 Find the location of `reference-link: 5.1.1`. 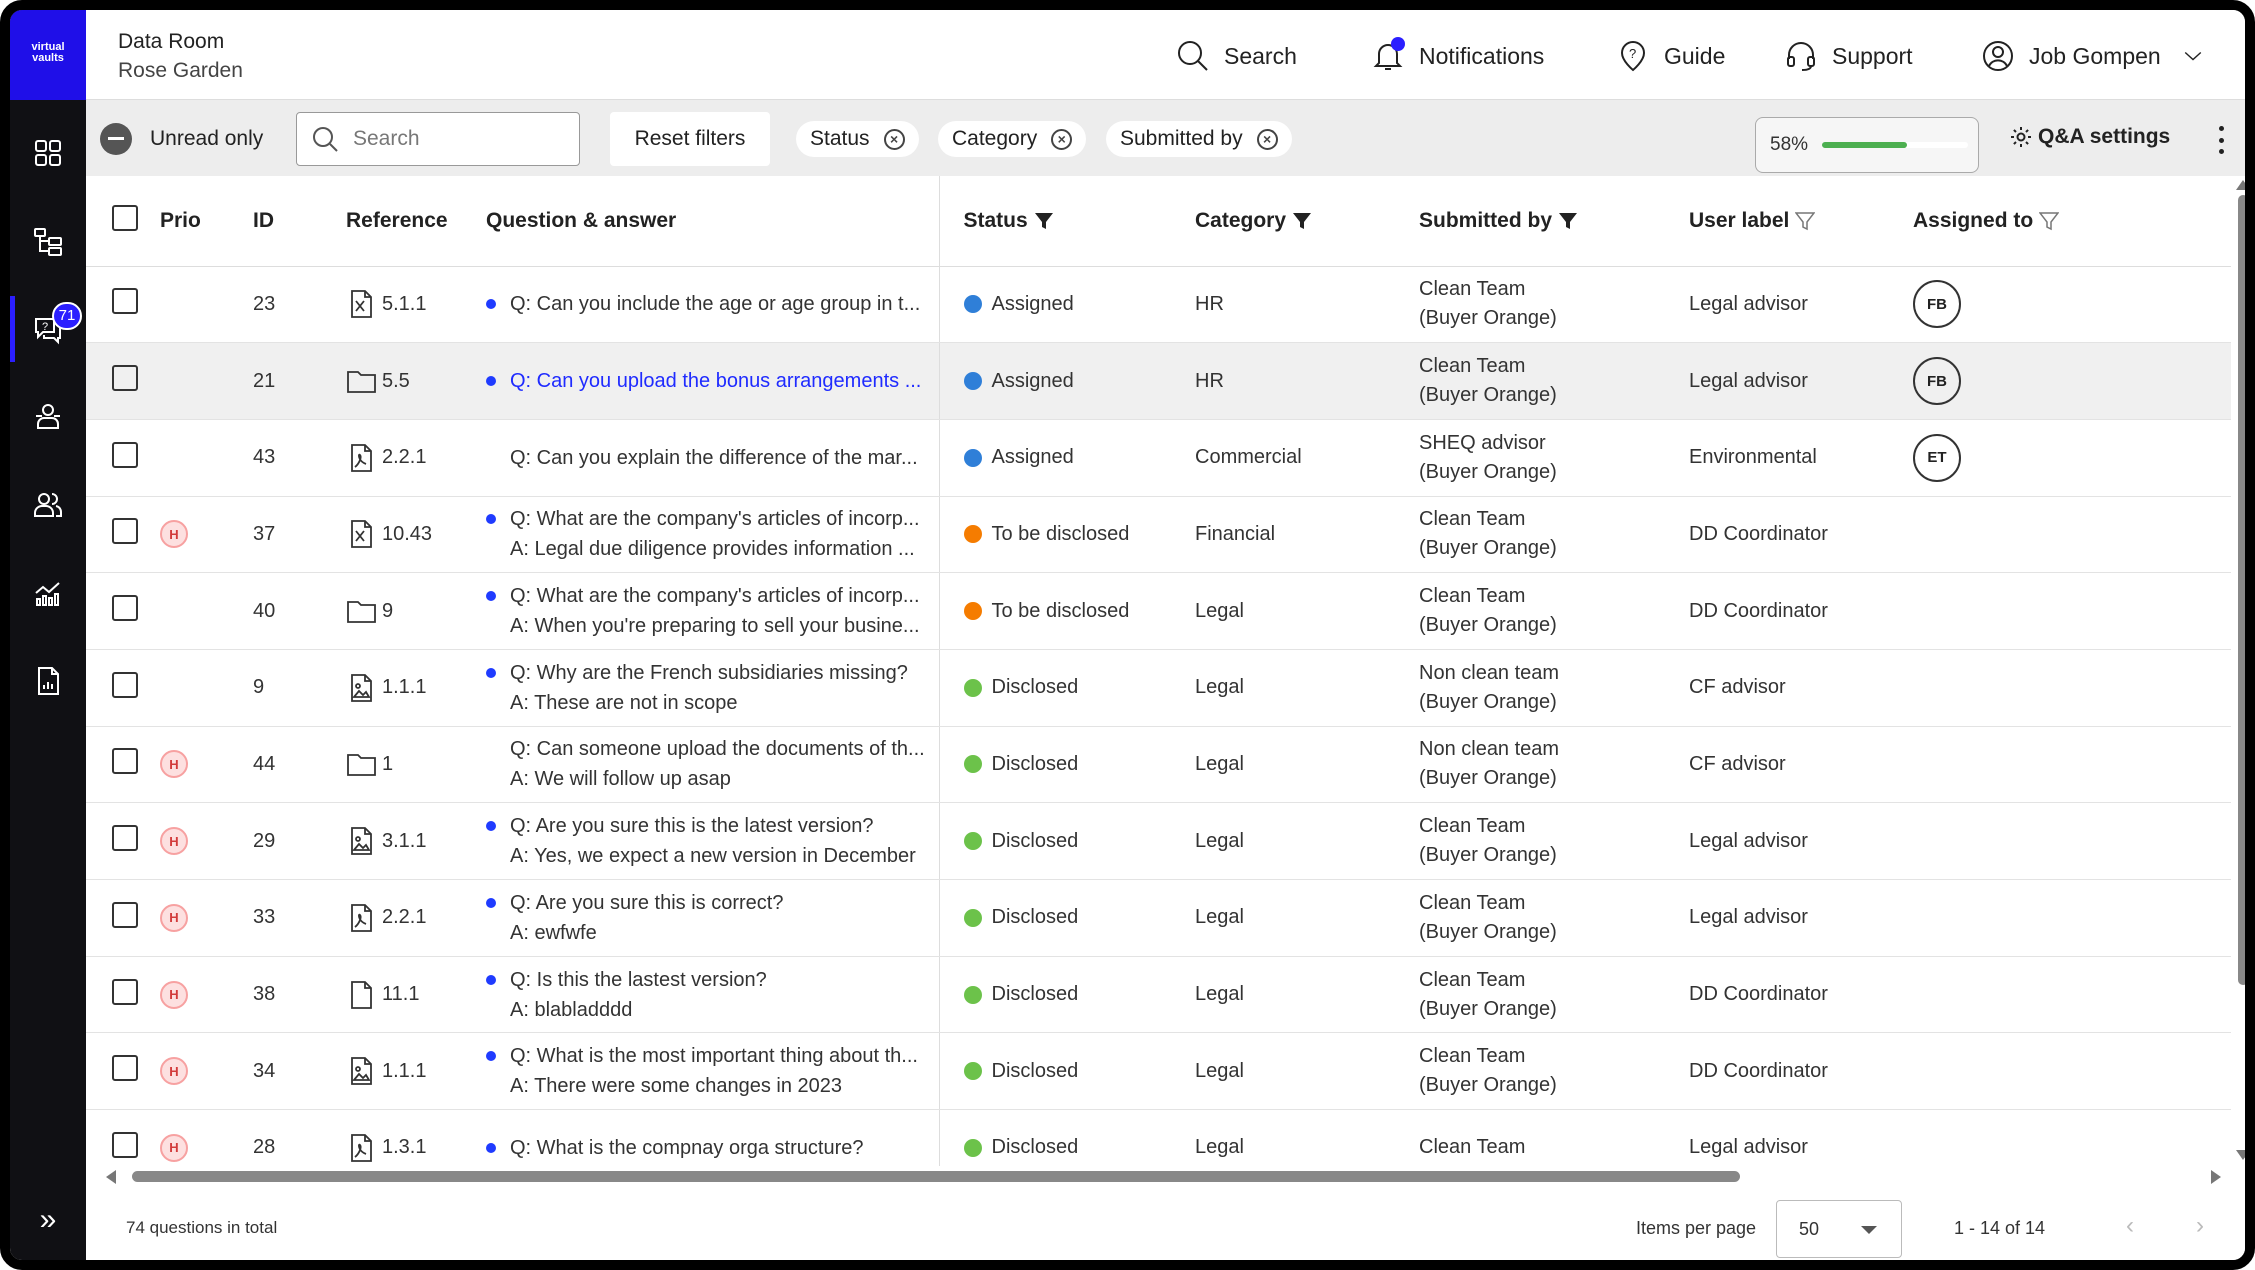

reference-link: 5.1.1 is located at coordinates (410, 304).